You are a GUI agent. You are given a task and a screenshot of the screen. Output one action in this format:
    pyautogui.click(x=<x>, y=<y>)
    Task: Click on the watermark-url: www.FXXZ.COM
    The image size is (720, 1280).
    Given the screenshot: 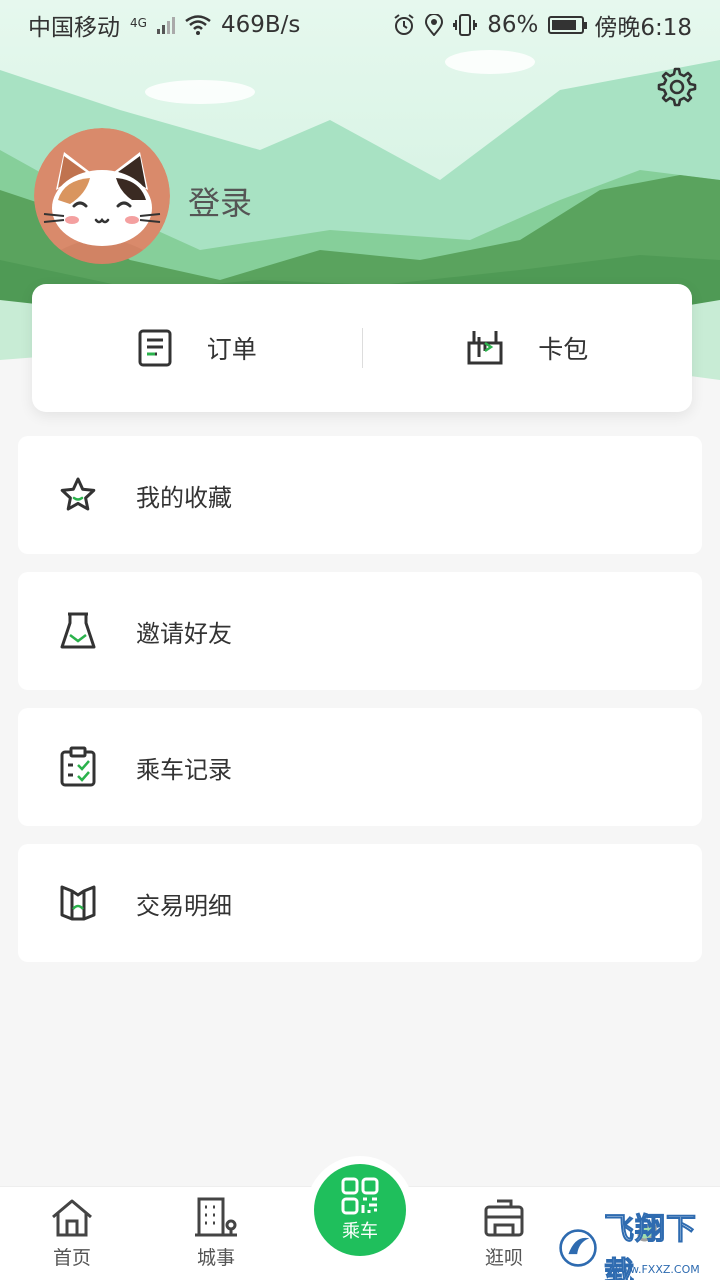 What is the action you would take?
    pyautogui.click(x=656, y=1269)
    